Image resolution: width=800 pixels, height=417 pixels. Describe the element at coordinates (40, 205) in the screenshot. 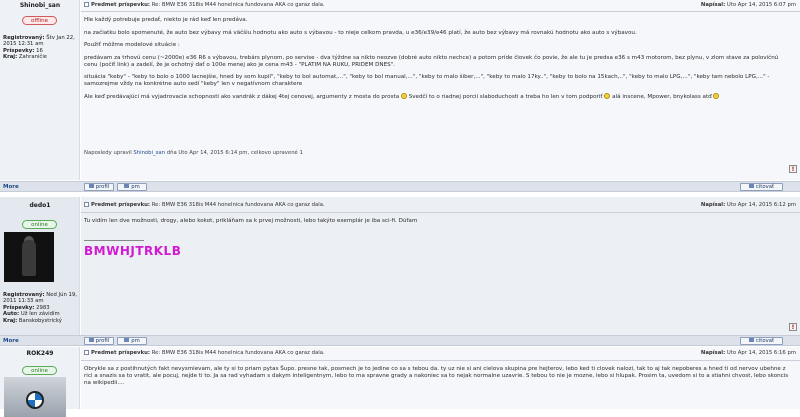

I see `author-name: dedo1` at that location.